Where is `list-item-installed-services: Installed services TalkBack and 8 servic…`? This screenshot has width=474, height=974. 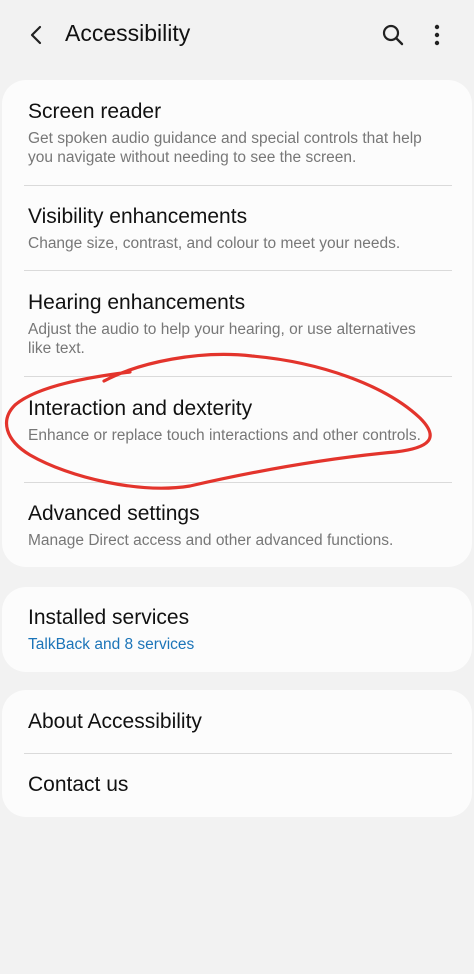 list-item-installed-services: Installed services TalkBack and 8 servic… is located at coordinates (237, 629).